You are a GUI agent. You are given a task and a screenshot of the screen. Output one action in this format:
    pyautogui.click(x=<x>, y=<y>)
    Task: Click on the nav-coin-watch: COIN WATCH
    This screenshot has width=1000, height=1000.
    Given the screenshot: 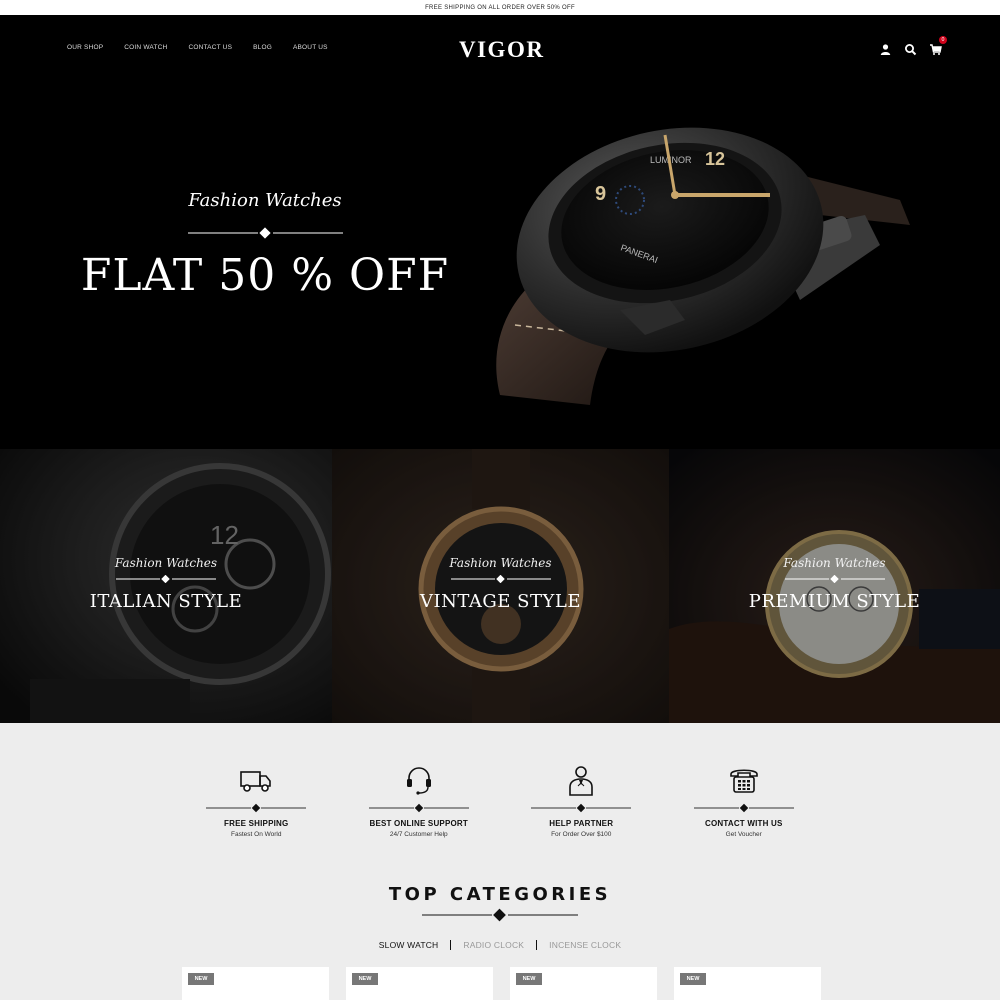 What is the action you would take?
    pyautogui.click(x=145, y=47)
    